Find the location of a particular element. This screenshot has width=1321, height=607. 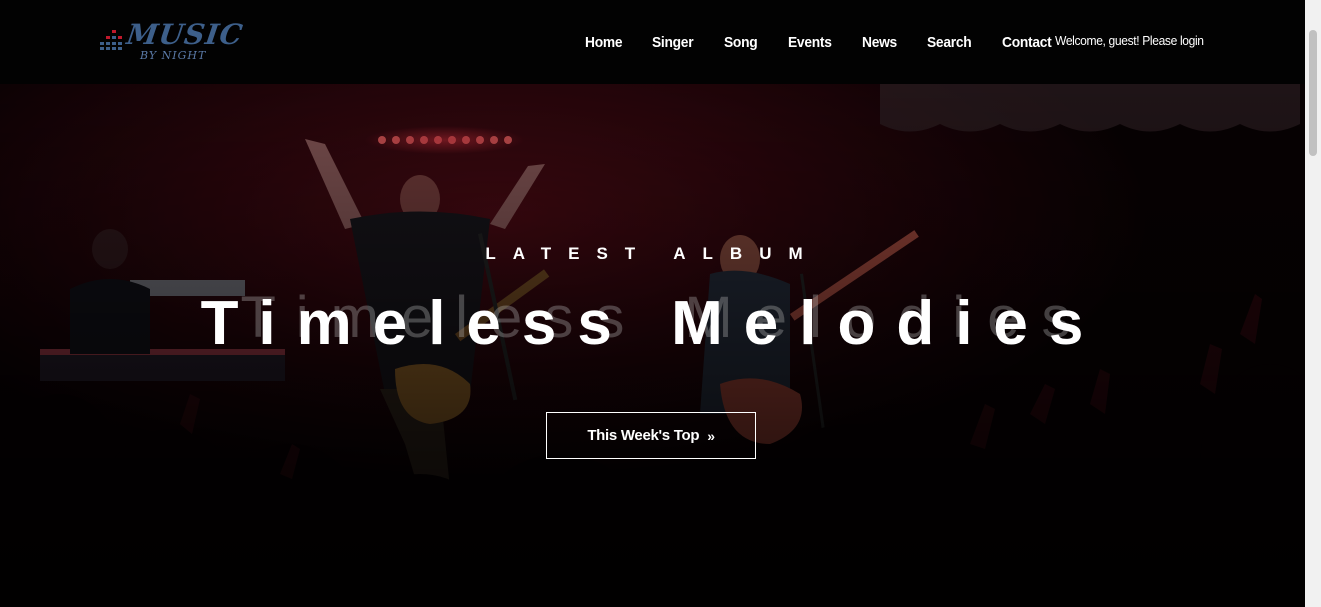

nav-home: Home is located at coordinates (604, 42).